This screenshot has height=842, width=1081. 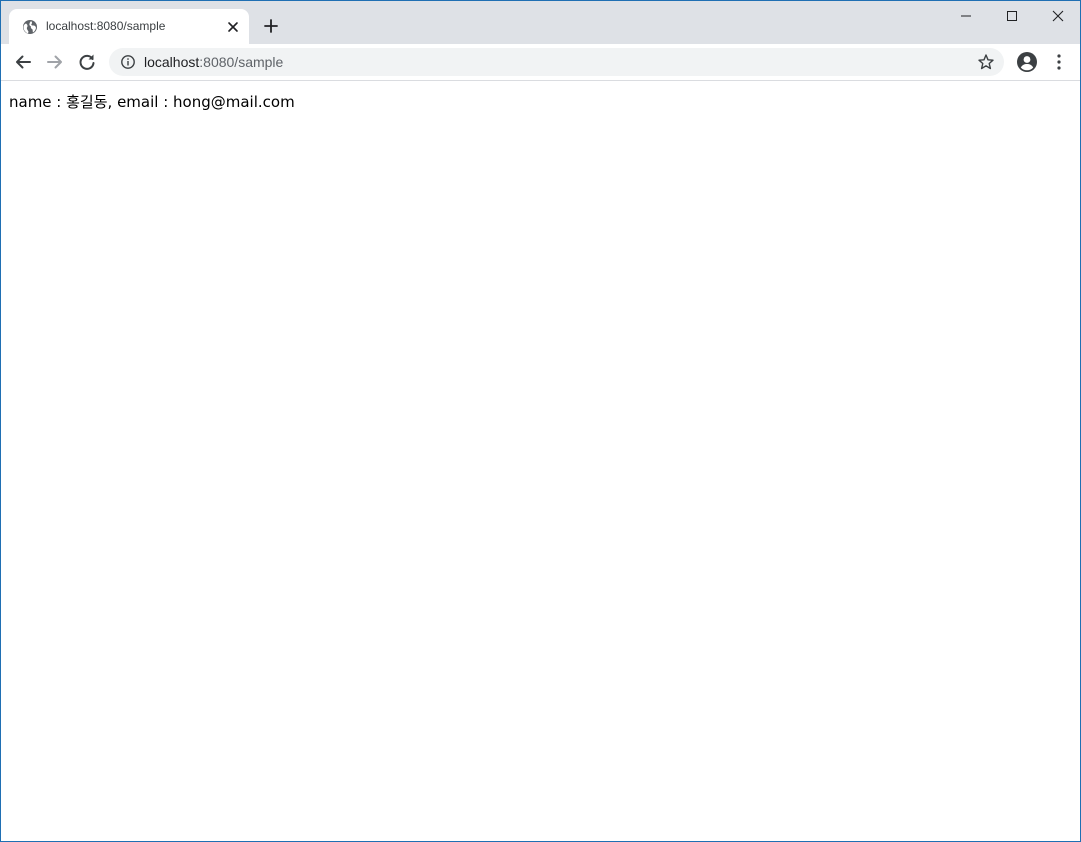 I want to click on close-tab-icon, so click(x=233, y=27).